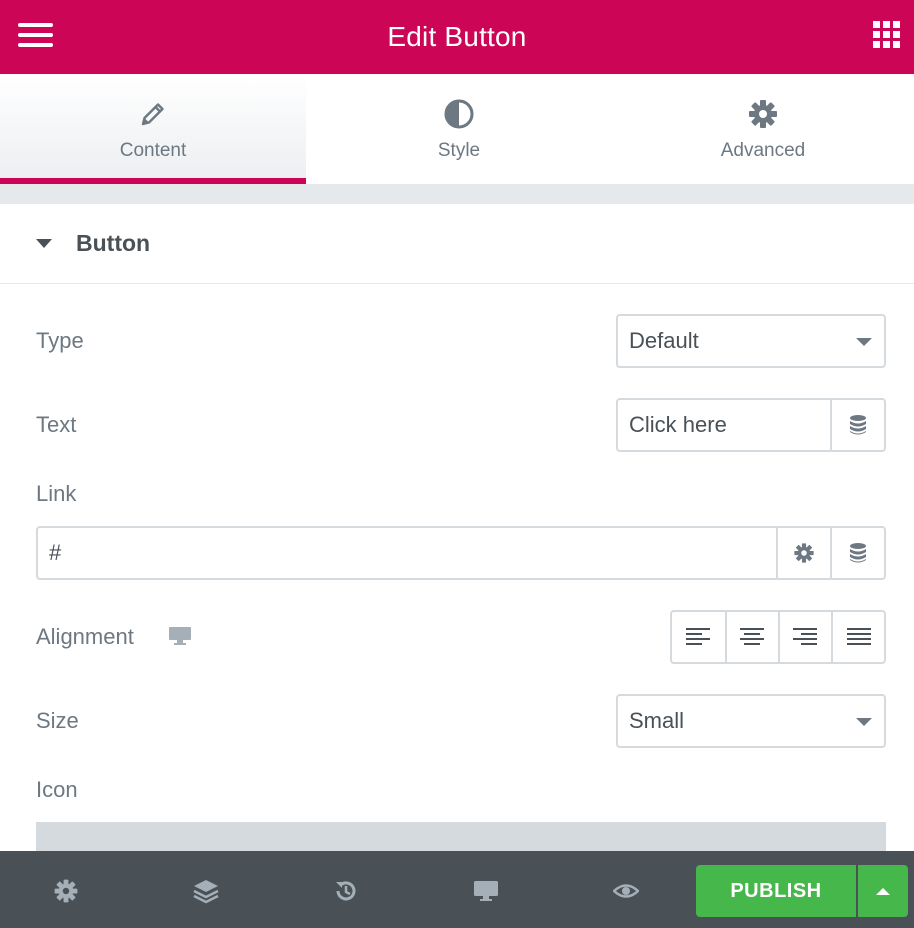  I want to click on type-select-value: Default, so click(664, 340).